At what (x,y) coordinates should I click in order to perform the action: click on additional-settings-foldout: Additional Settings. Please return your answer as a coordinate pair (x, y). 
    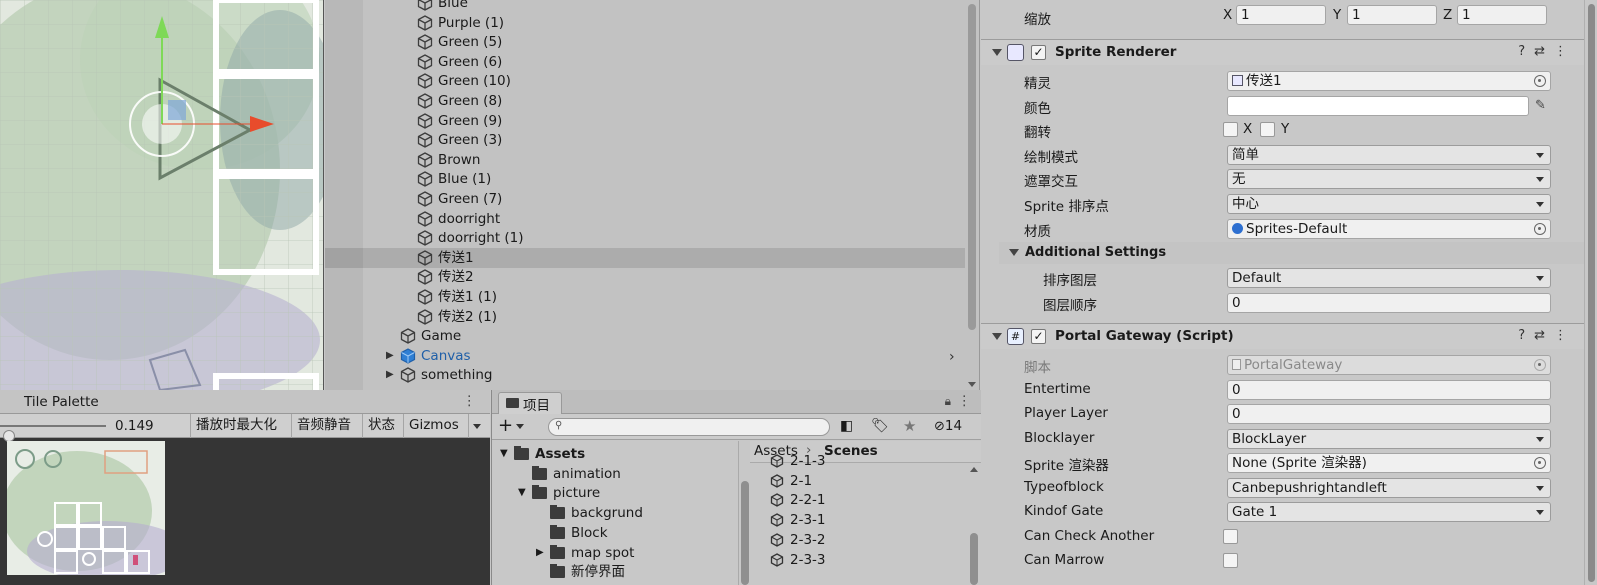
    Looking at the image, I should click on (1291, 253).